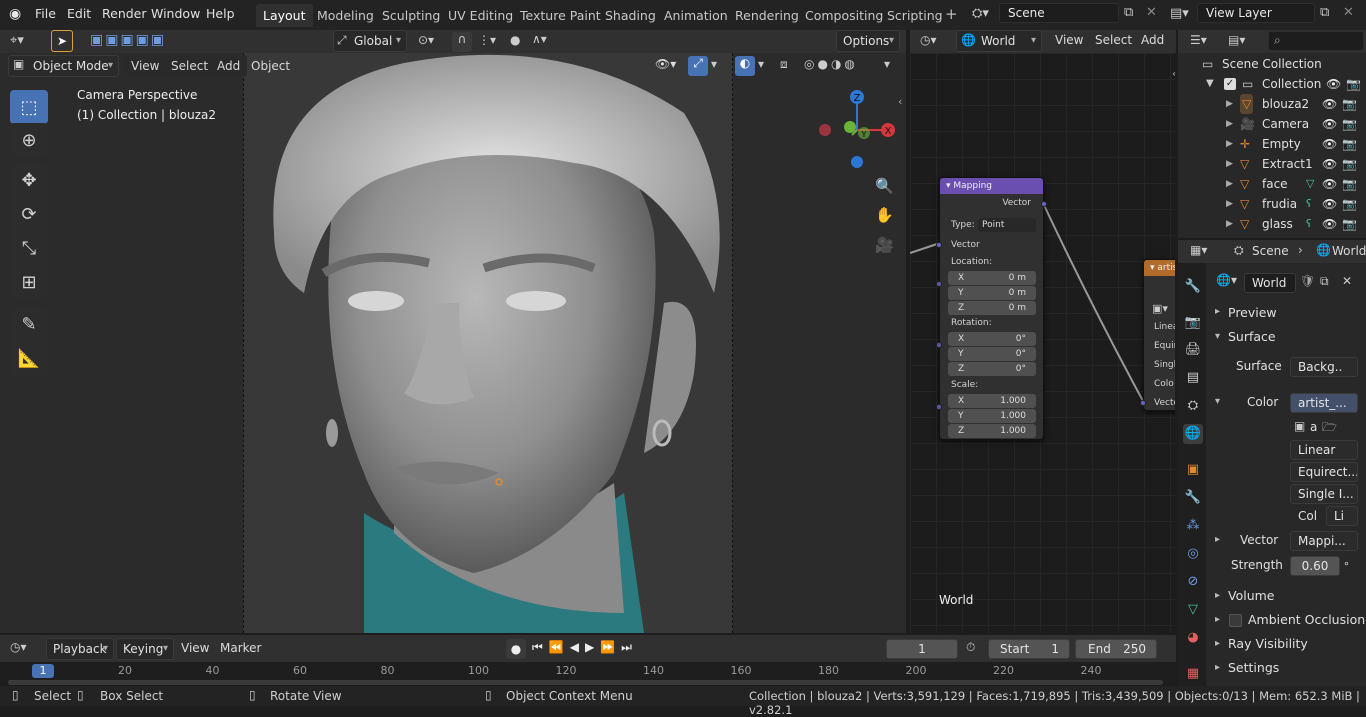 The image size is (1366, 717). What do you see at coordinates (1179, 13) in the screenshot?
I see `view-layer-icon: ▤▾` at bounding box center [1179, 13].